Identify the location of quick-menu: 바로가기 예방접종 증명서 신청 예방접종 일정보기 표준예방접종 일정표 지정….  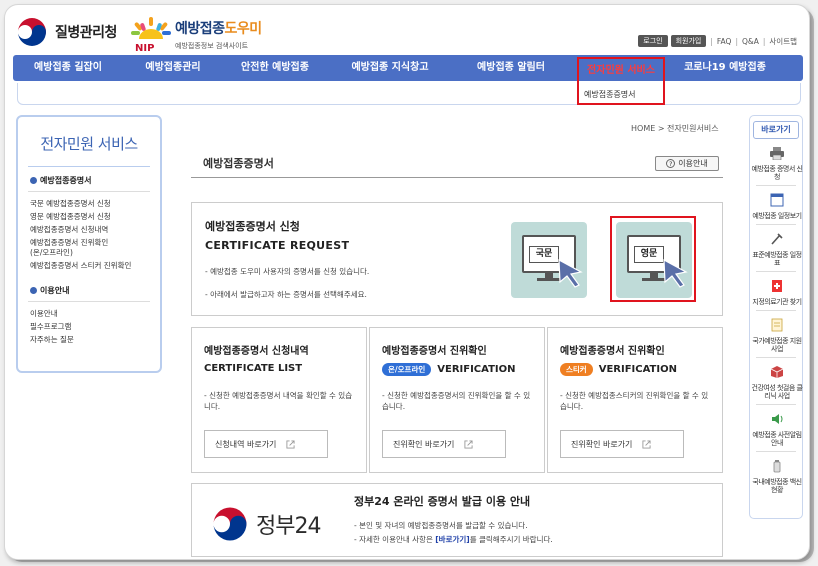
(776, 317).